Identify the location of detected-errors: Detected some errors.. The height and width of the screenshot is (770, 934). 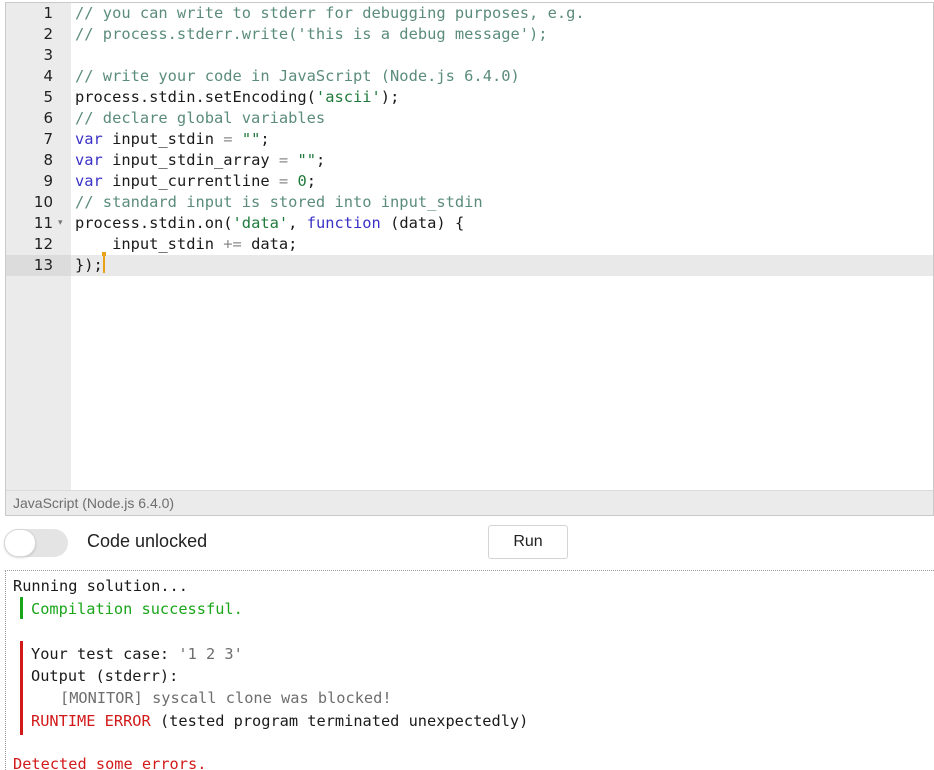
(110, 762).